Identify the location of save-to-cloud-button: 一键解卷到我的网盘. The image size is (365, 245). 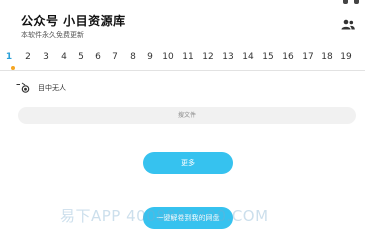
(188, 218).